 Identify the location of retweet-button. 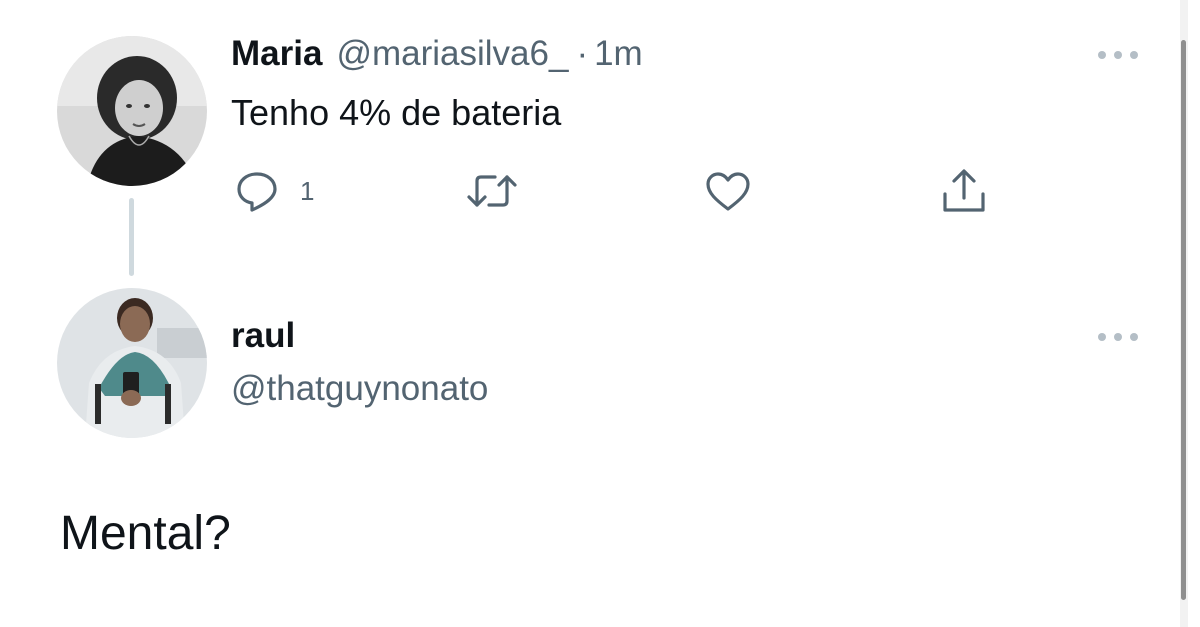
(492, 191).